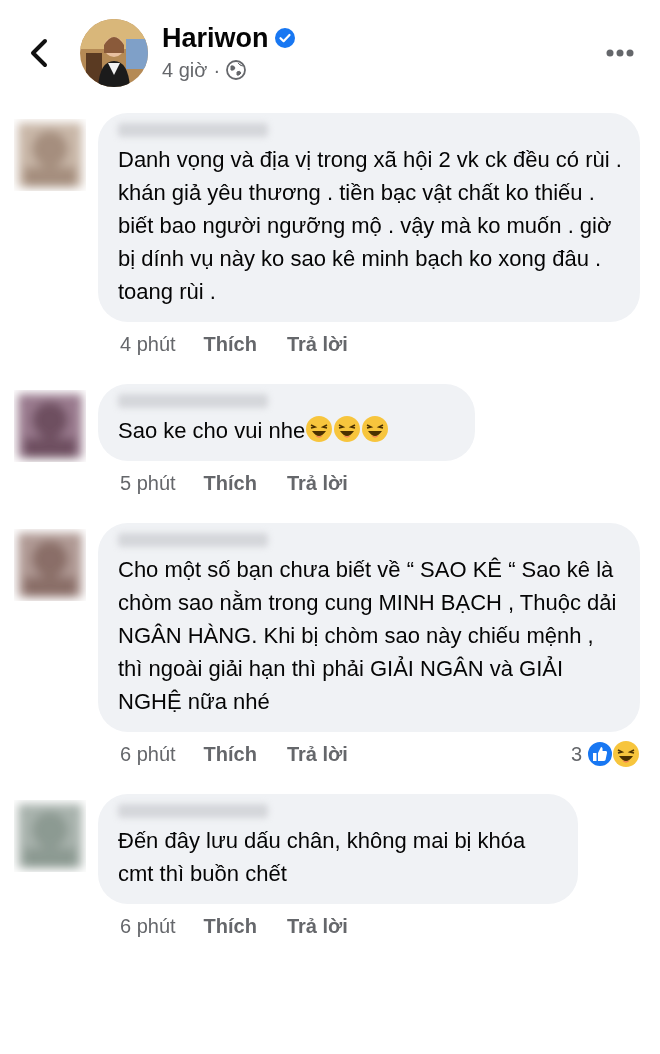 Image resolution: width=660 pixels, height=1054 pixels. I want to click on comment-text: Sao ke cho vui nhe, so click(212, 430).